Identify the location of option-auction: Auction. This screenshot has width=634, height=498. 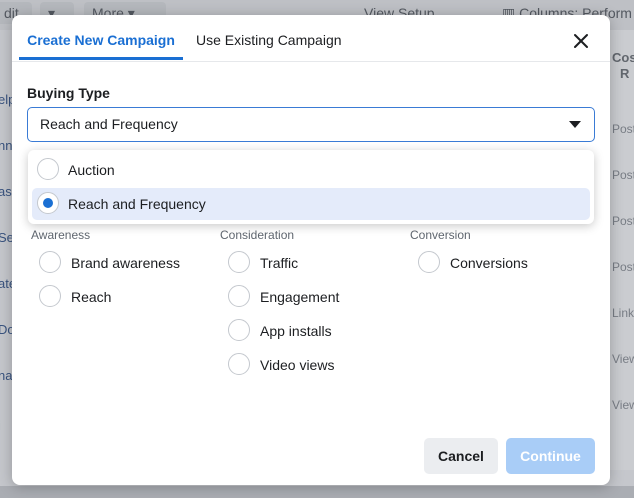
(311, 170).